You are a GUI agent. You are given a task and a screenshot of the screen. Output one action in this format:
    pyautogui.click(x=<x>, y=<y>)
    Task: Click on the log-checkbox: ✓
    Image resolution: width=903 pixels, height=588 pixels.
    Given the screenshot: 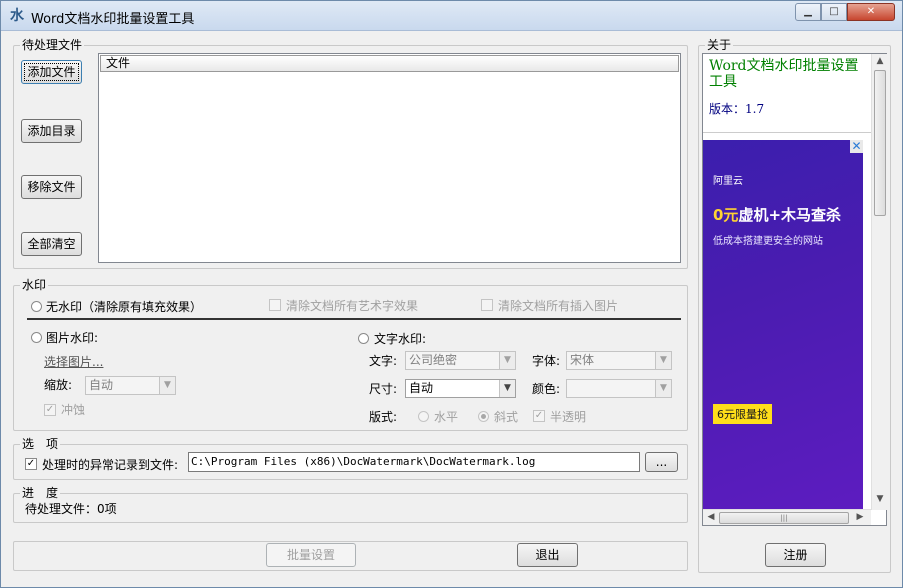 What is the action you would take?
    pyautogui.click(x=31, y=464)
    